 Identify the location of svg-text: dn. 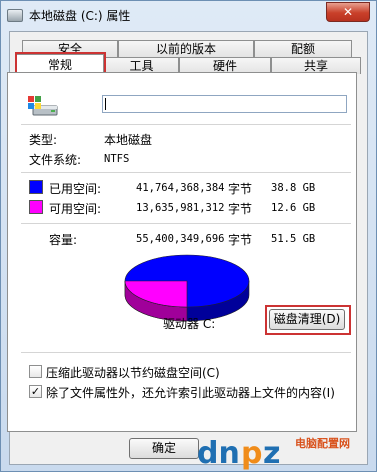
(218, 453).